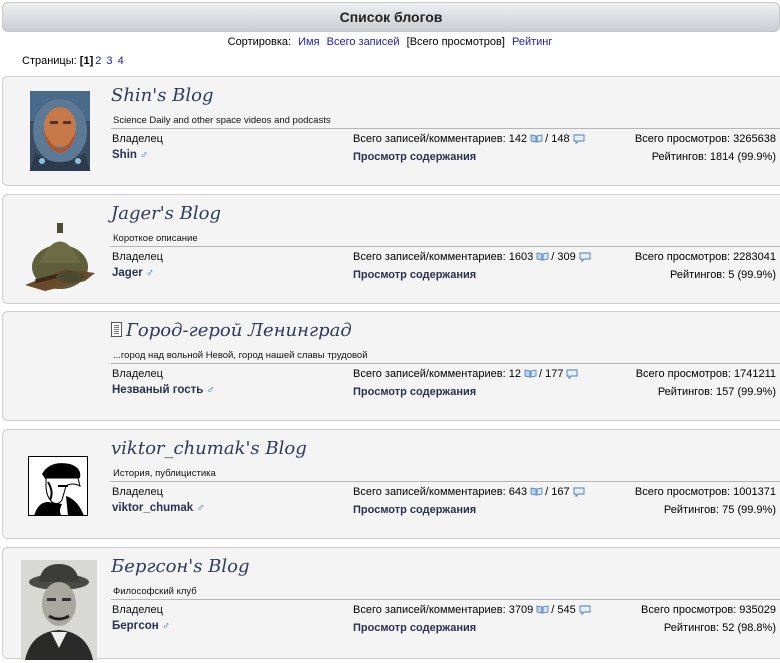  Describe the element at coordinates (518, 492) in the screenshot. I see `posts-count: 643` at that location.